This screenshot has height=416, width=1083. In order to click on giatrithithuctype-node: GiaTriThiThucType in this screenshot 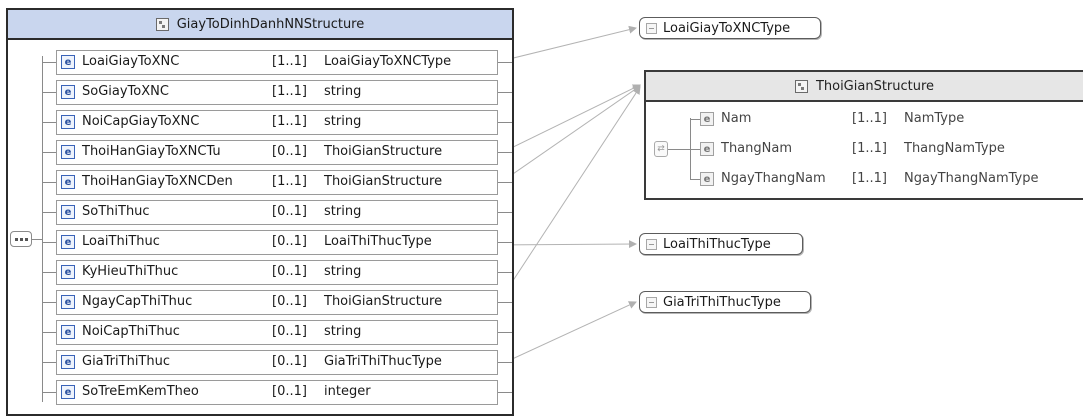, I will do `click(725, 302)`.